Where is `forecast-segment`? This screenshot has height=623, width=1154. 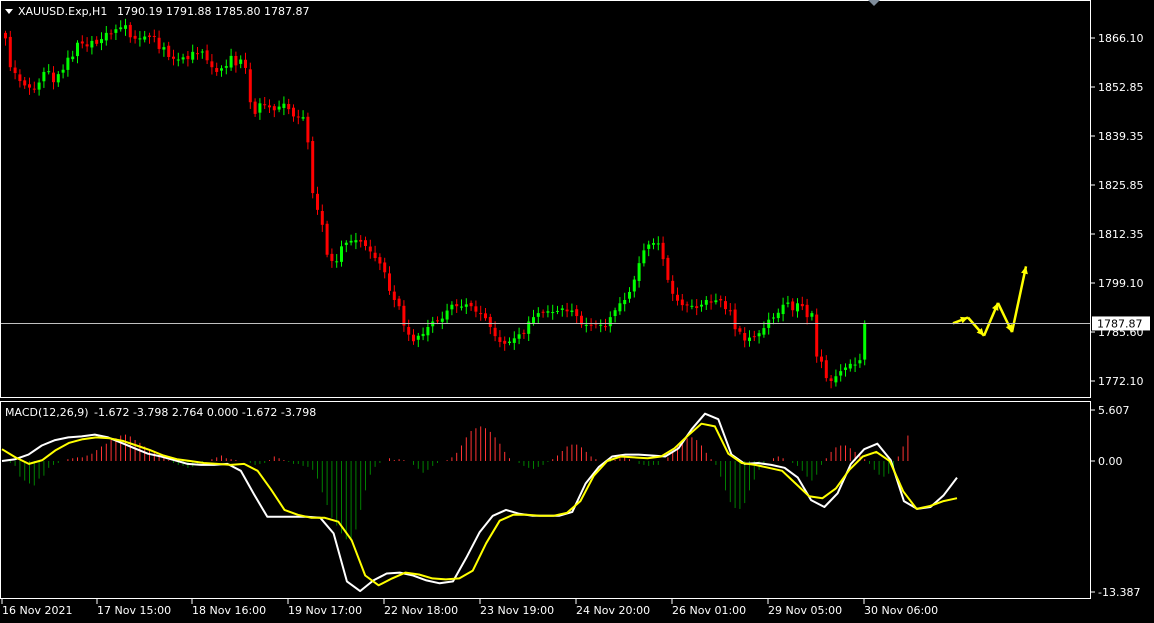
forecast-segment is located at coordinates (1019, 299).